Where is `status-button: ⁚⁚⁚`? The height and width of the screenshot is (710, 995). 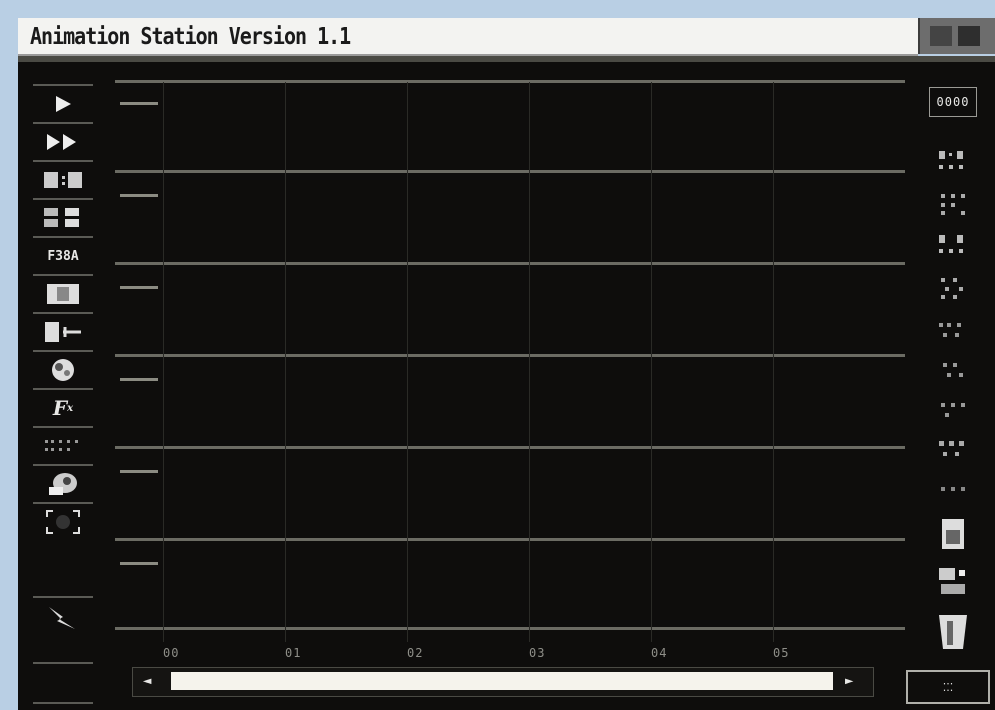 status-button: ⁚⁚⁚ is located at coordinates (948, 687).